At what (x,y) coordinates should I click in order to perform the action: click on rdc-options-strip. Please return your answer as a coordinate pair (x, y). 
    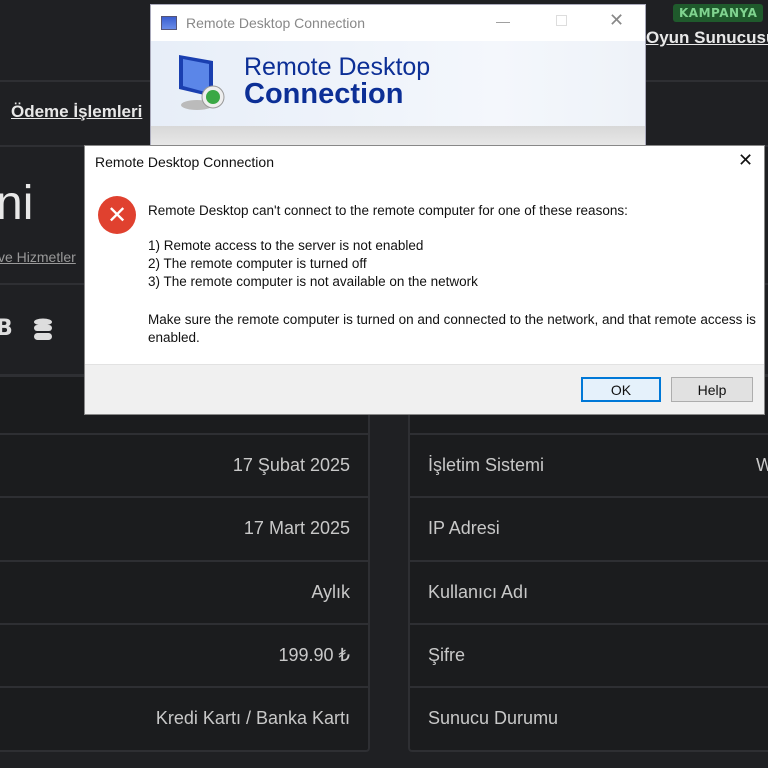
    Looking at the image, I should click on (398, 136).